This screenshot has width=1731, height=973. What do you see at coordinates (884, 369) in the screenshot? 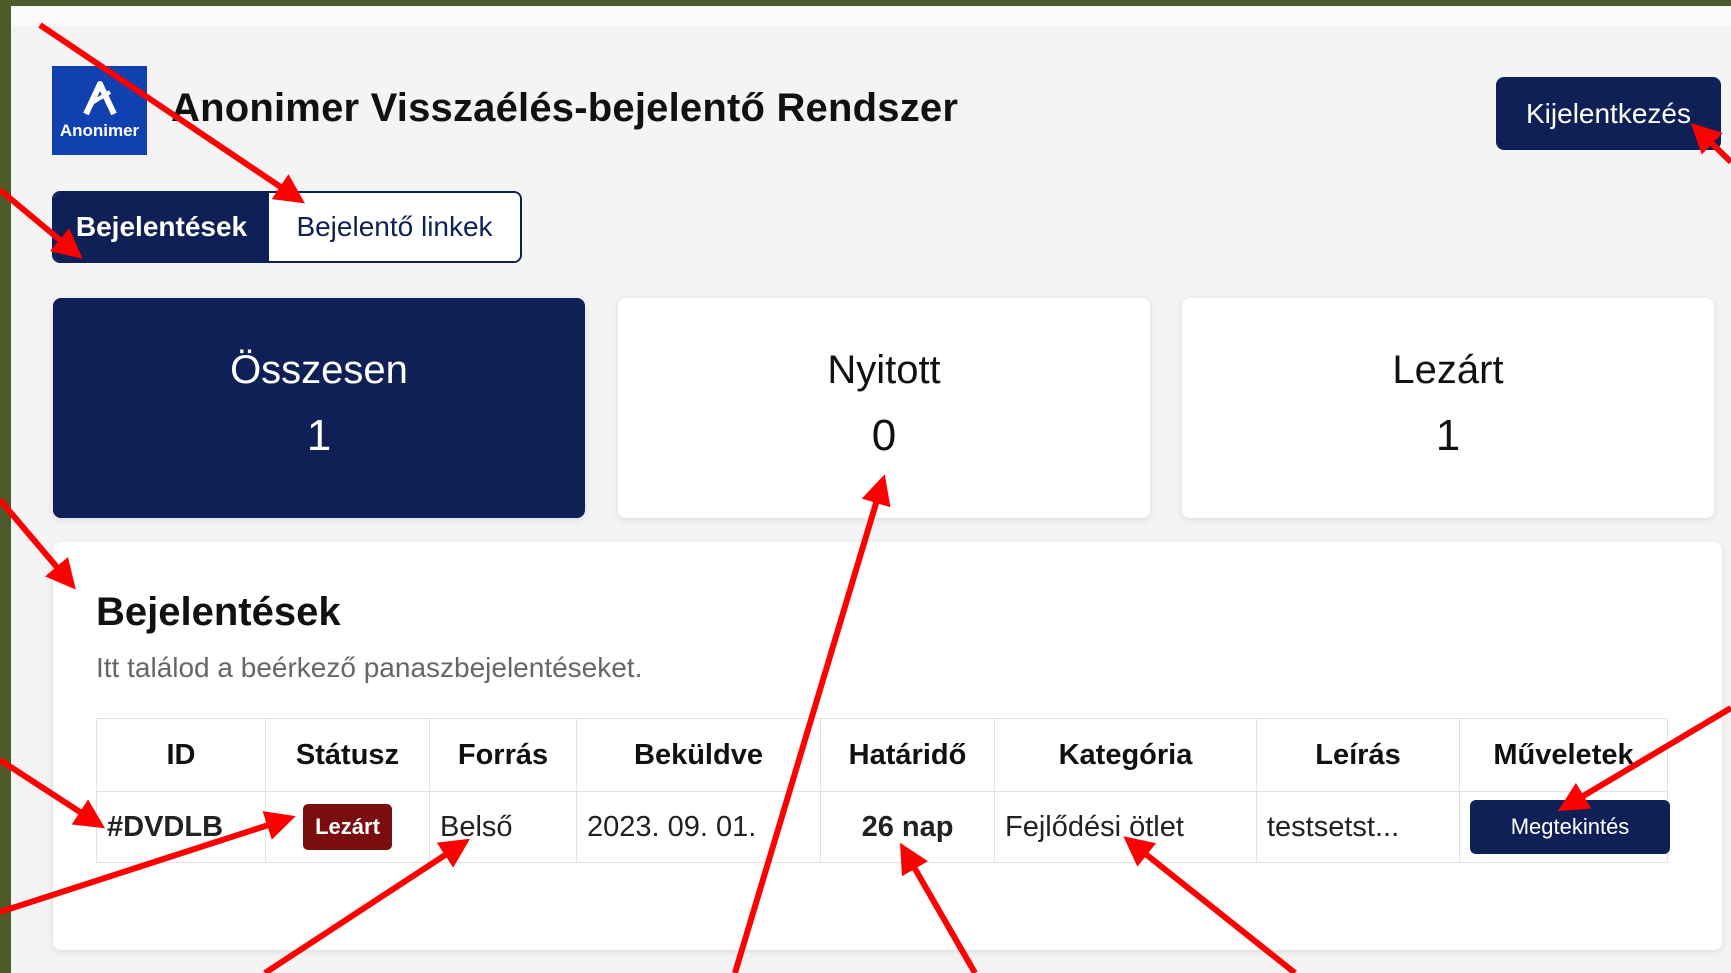
I see `stat-label: Nyitott` at bounding box center [884, 369].